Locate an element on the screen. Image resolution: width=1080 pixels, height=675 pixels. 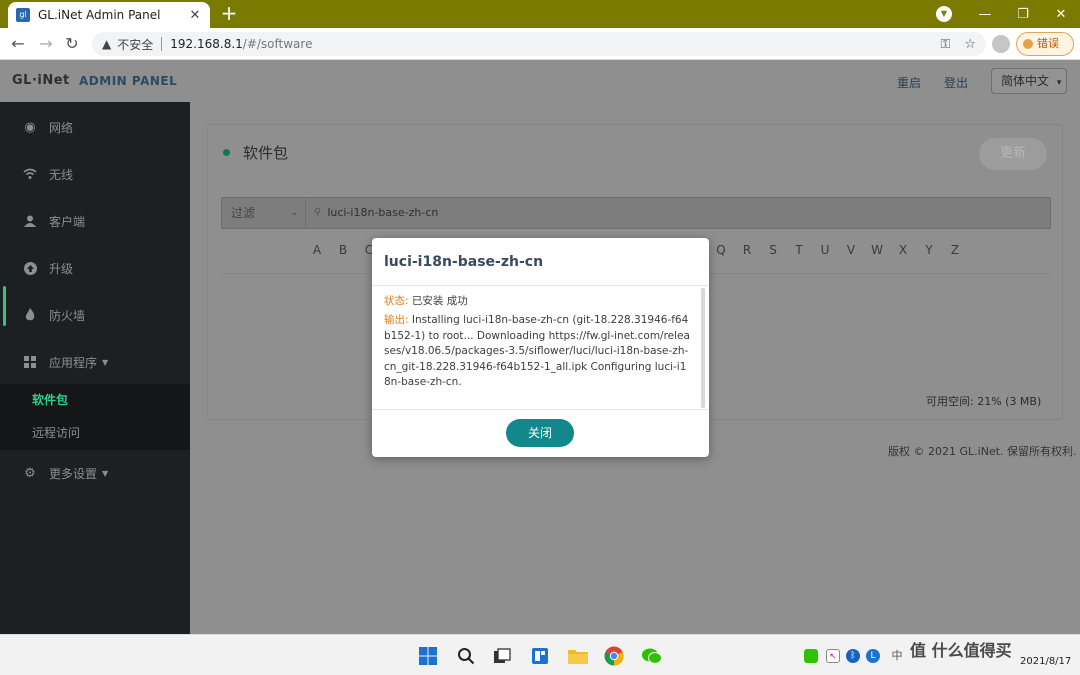
chevron-down-icon: ⌄ is located at coordinates (294, 213).